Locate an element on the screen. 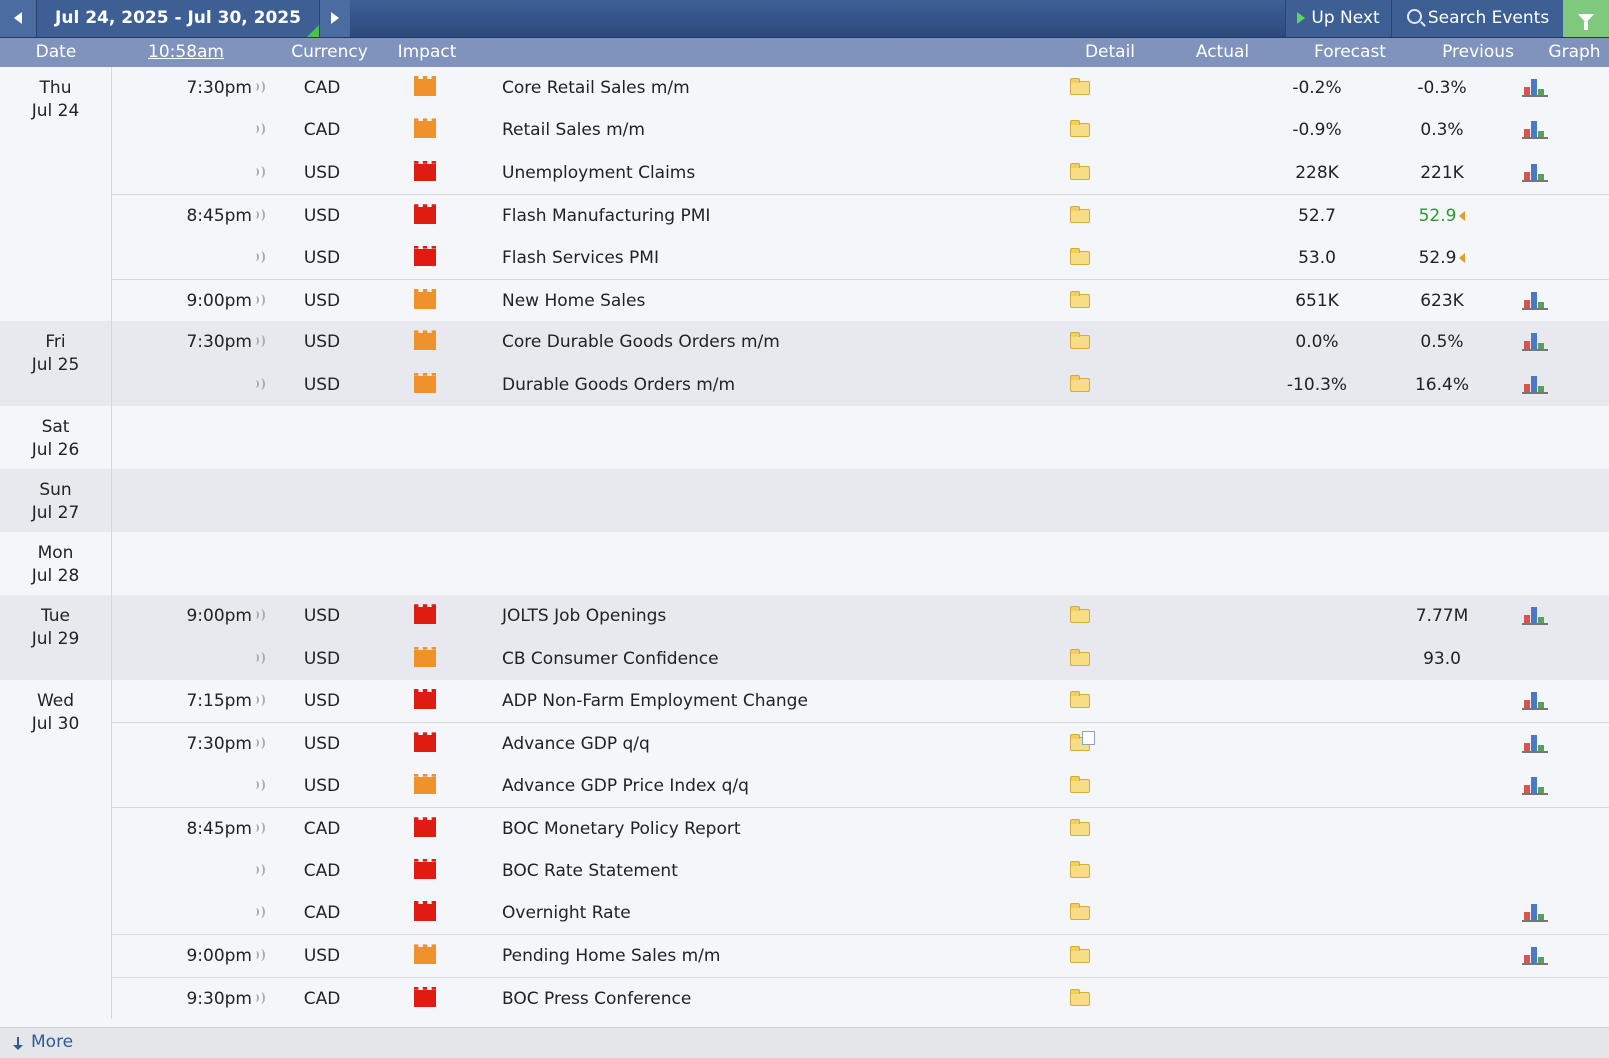  event-row: 9:00pm USD JOLTS Job Openings 7.77M is located at coordinates (860, 616).